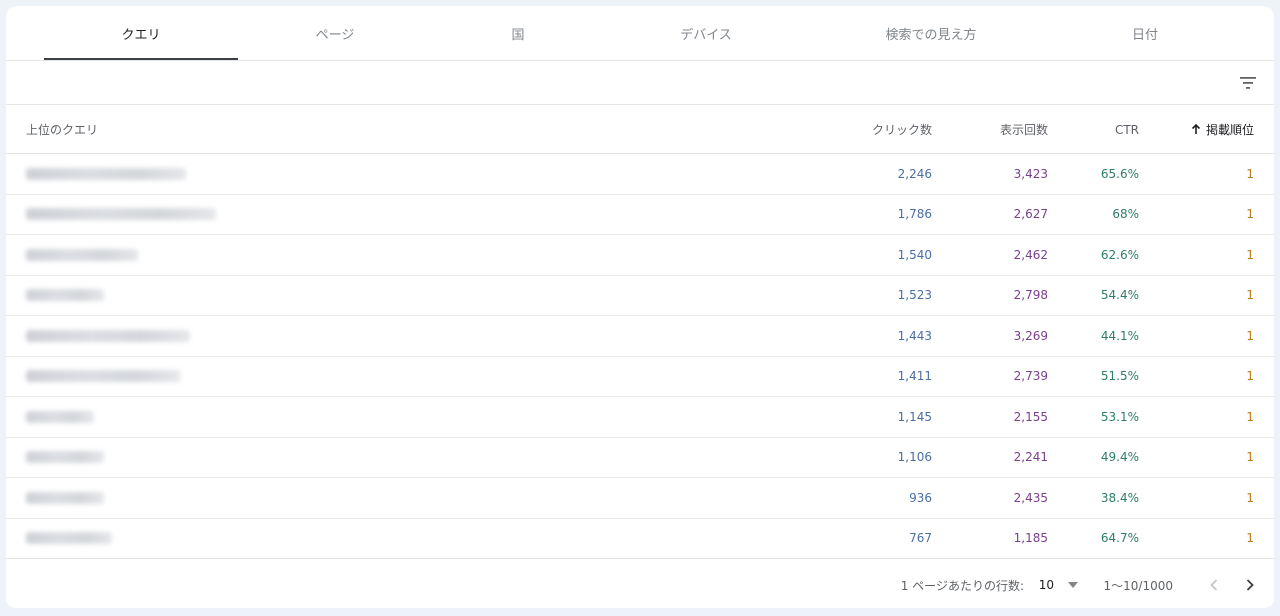 This screenshot has height=616, width=1280. What do you see at coordinates (640, 83) in the screenshot?
I see `table-toolbar` at bounding box center [640, 83].